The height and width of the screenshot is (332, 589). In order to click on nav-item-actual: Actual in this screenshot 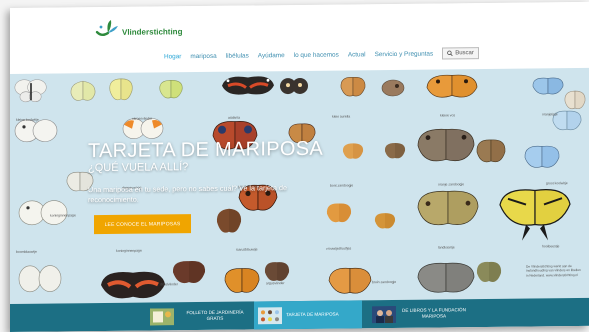, I will do `click(357, 54)`.